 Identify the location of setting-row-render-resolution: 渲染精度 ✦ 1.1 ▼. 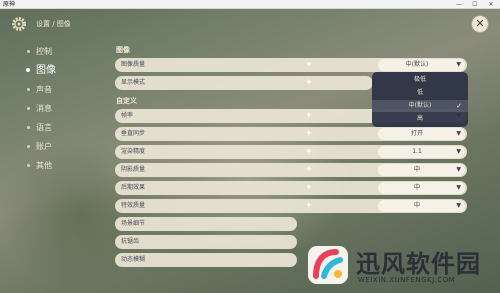
(291, 152).